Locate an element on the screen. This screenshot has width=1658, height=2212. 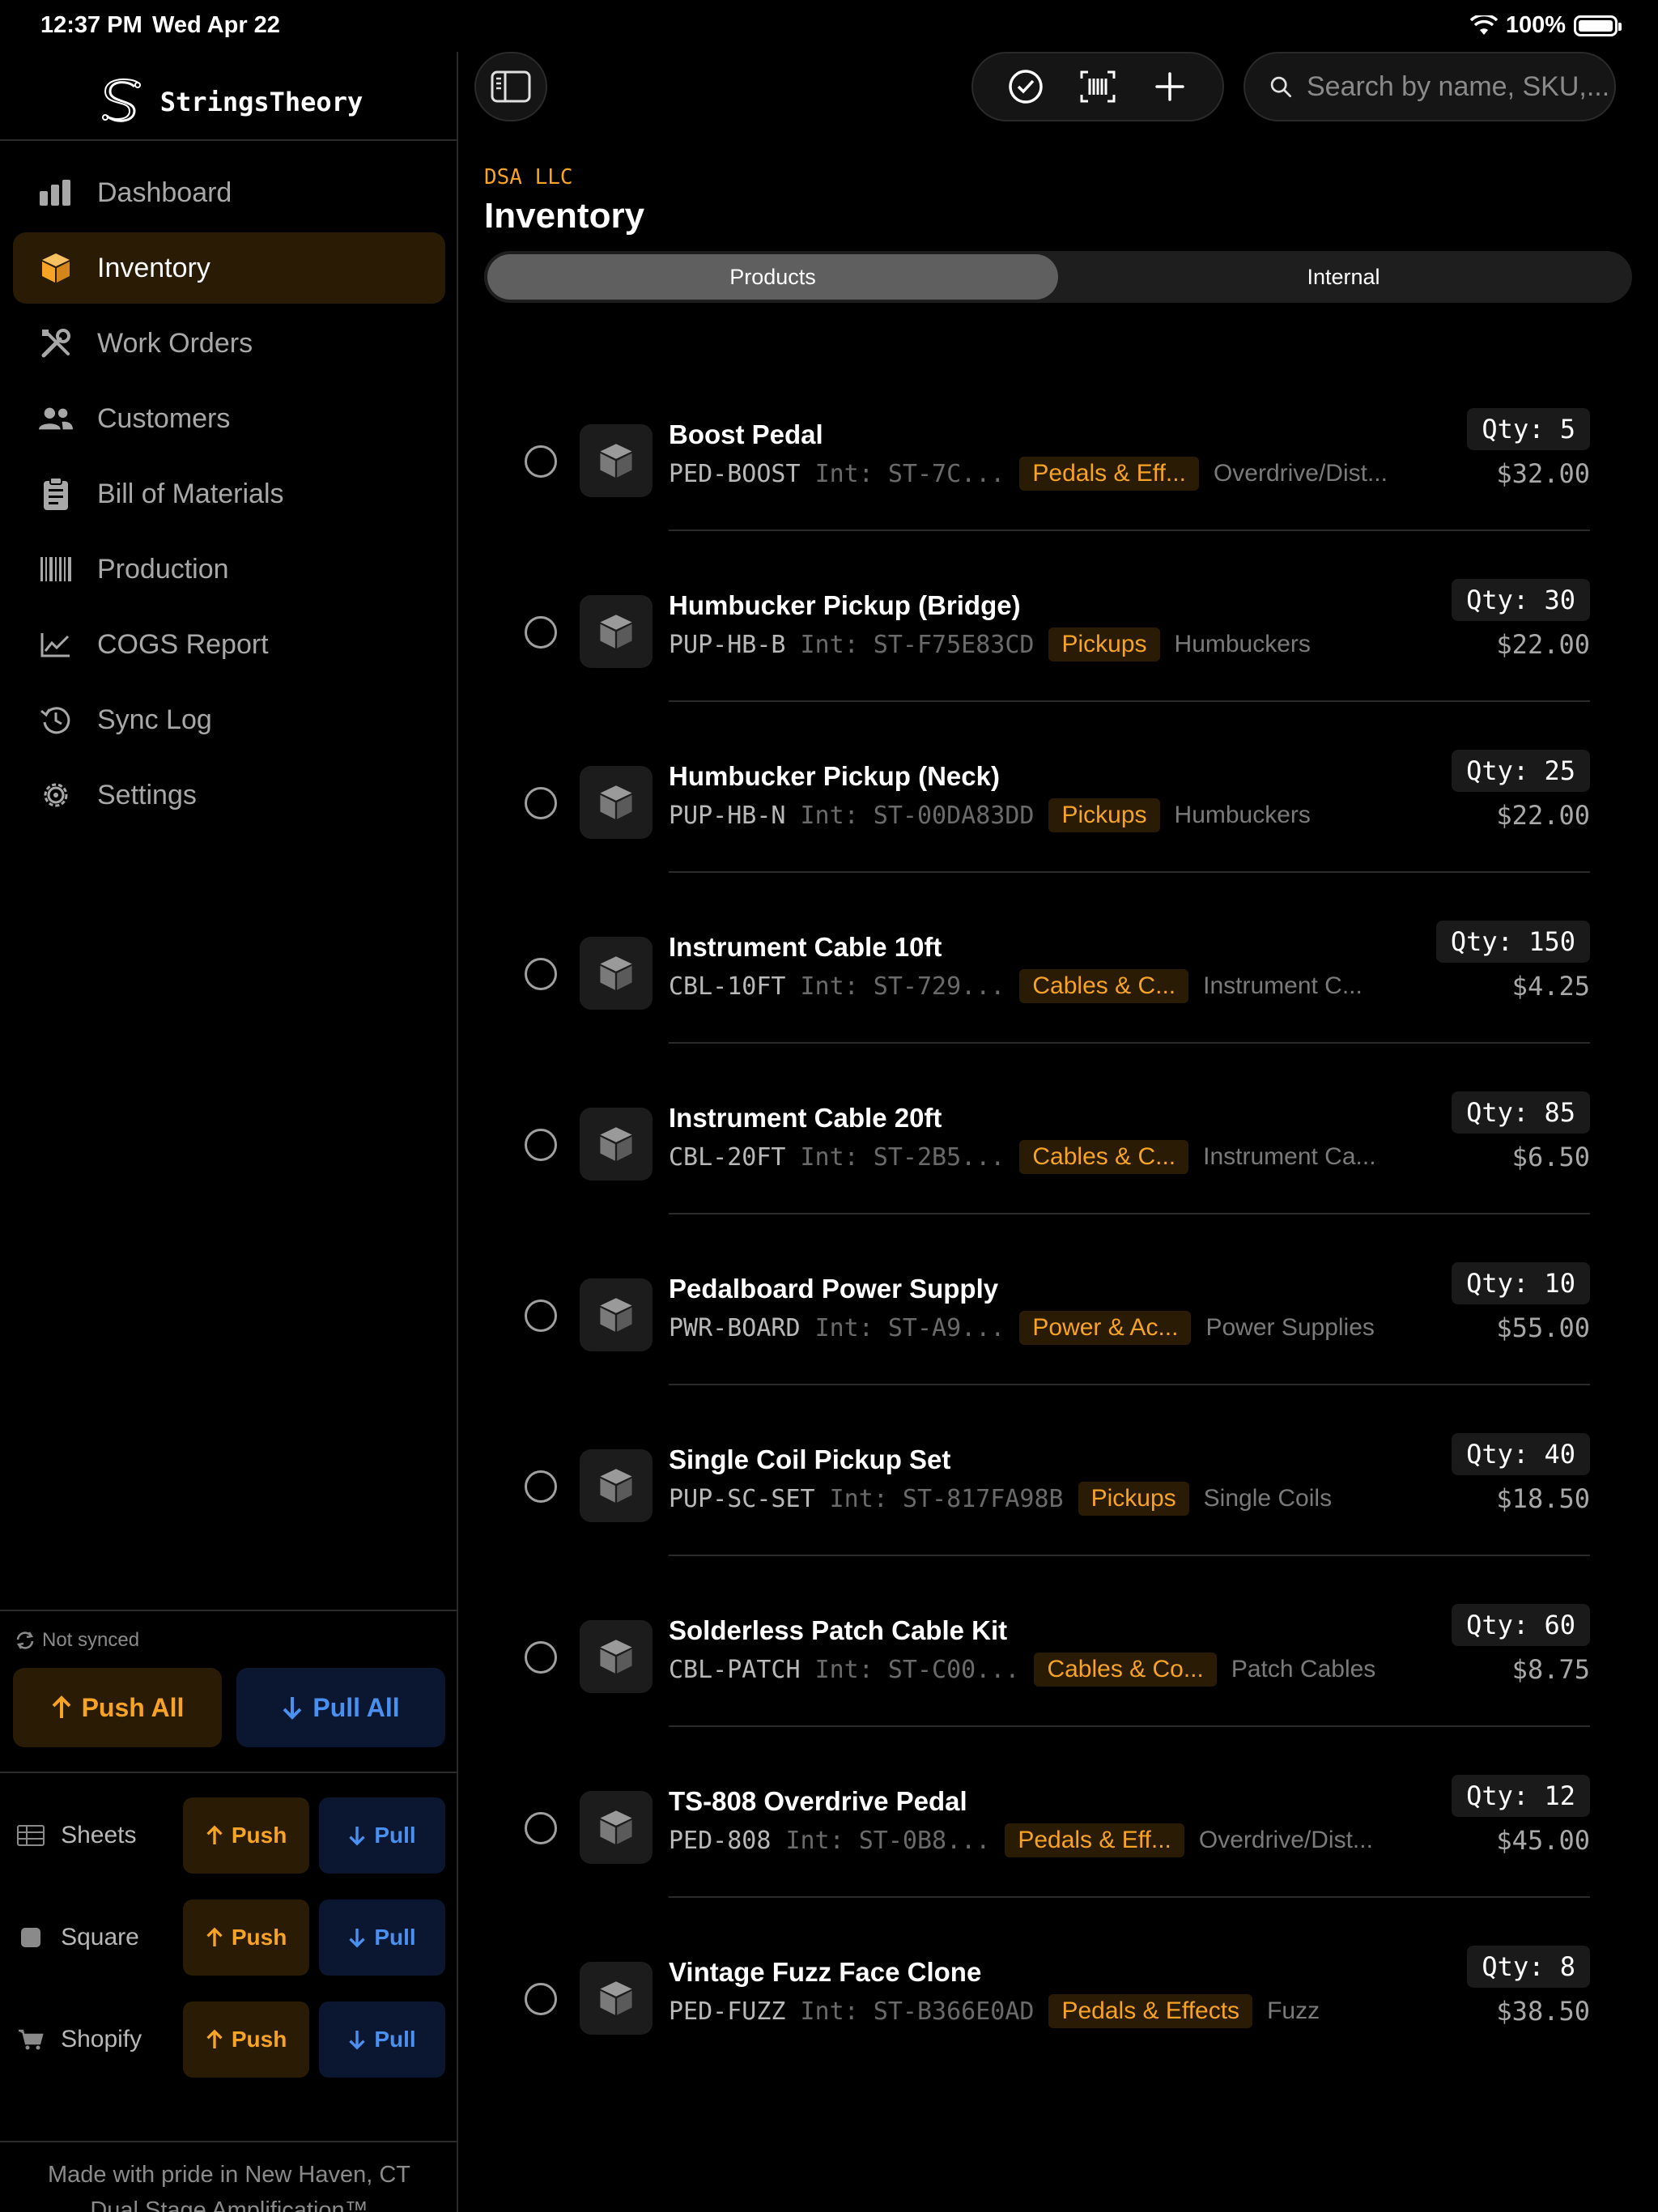
sidebar-item-label: Customers is located at coordinates (164, 418).